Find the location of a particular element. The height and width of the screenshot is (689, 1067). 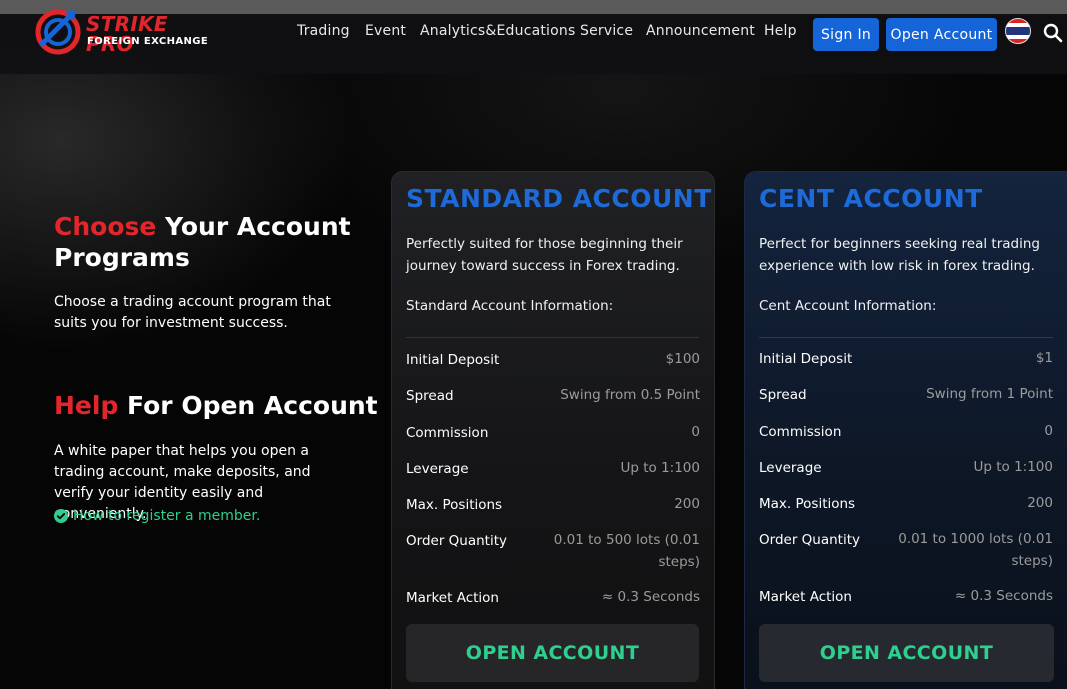

register-link: How to register a member. is located at coordinates (157, 516).